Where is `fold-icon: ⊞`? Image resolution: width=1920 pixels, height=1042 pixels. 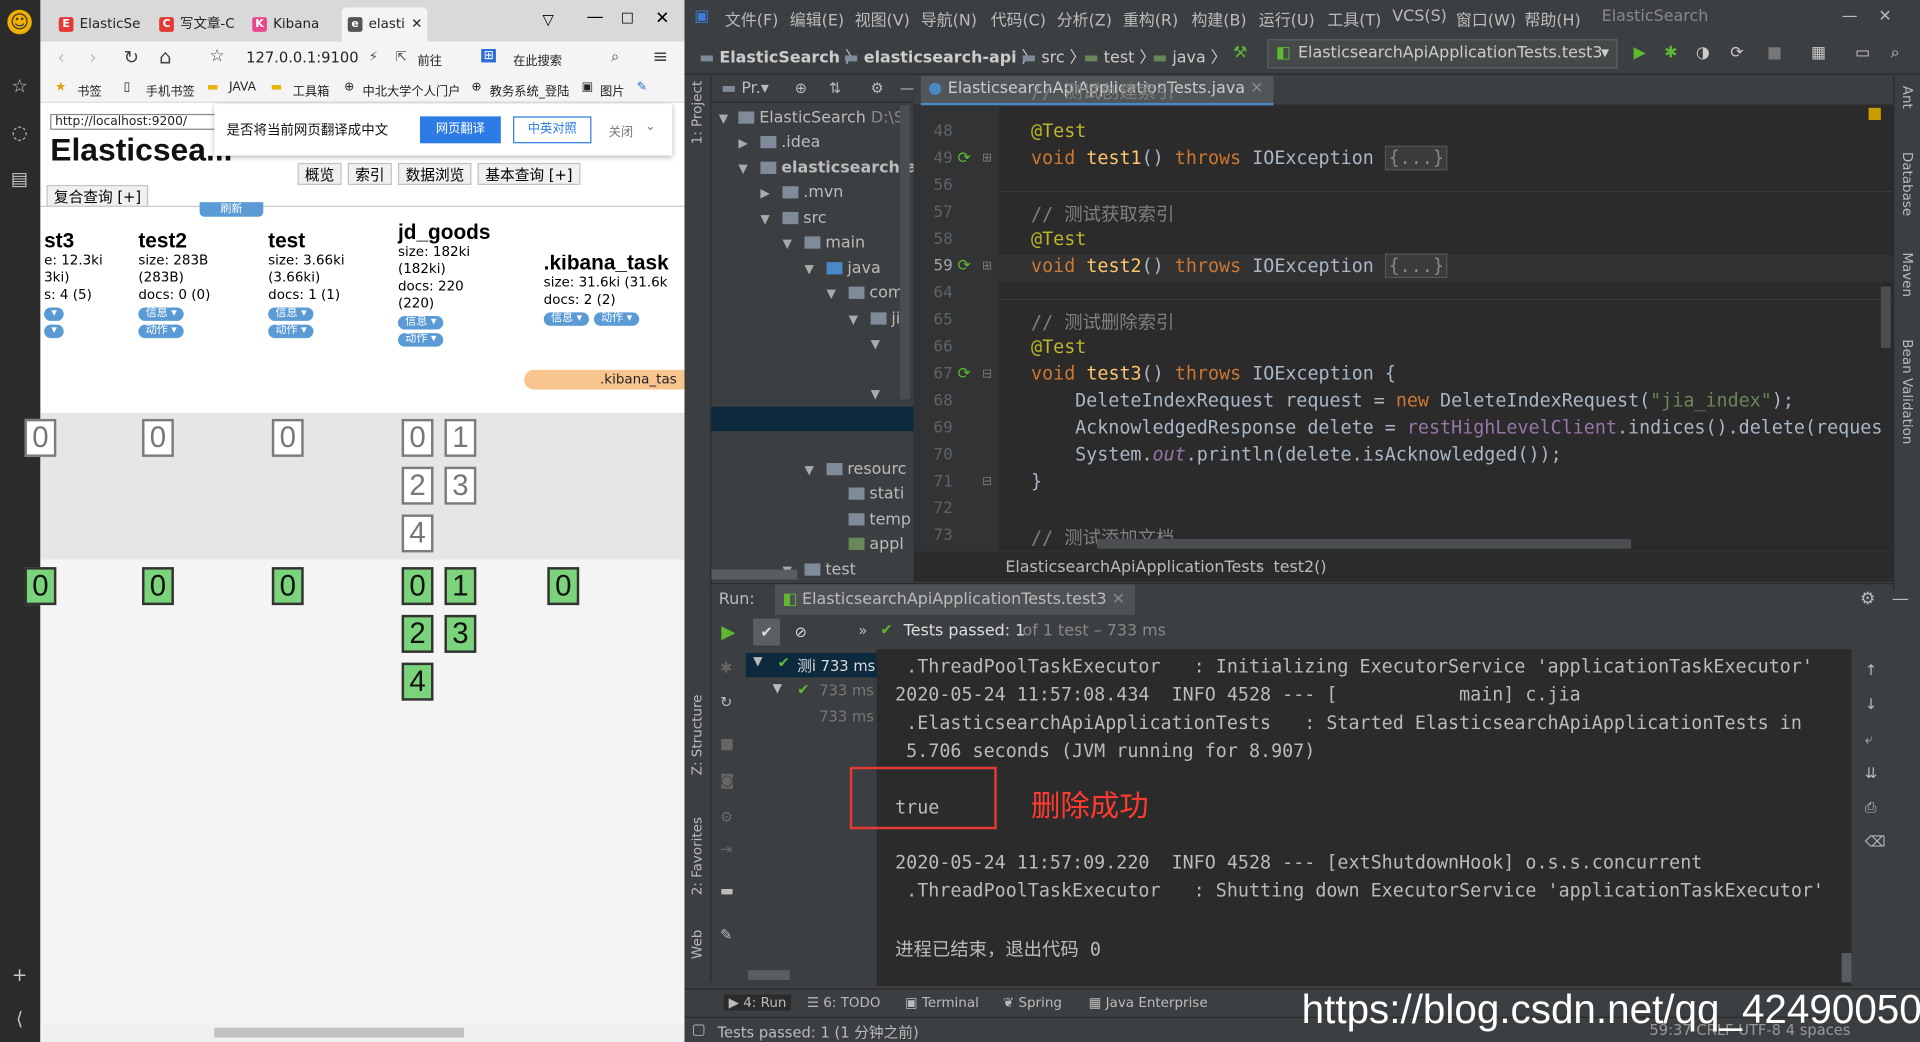 fold-icon: ⊞ is located at coordinates (987, 158).